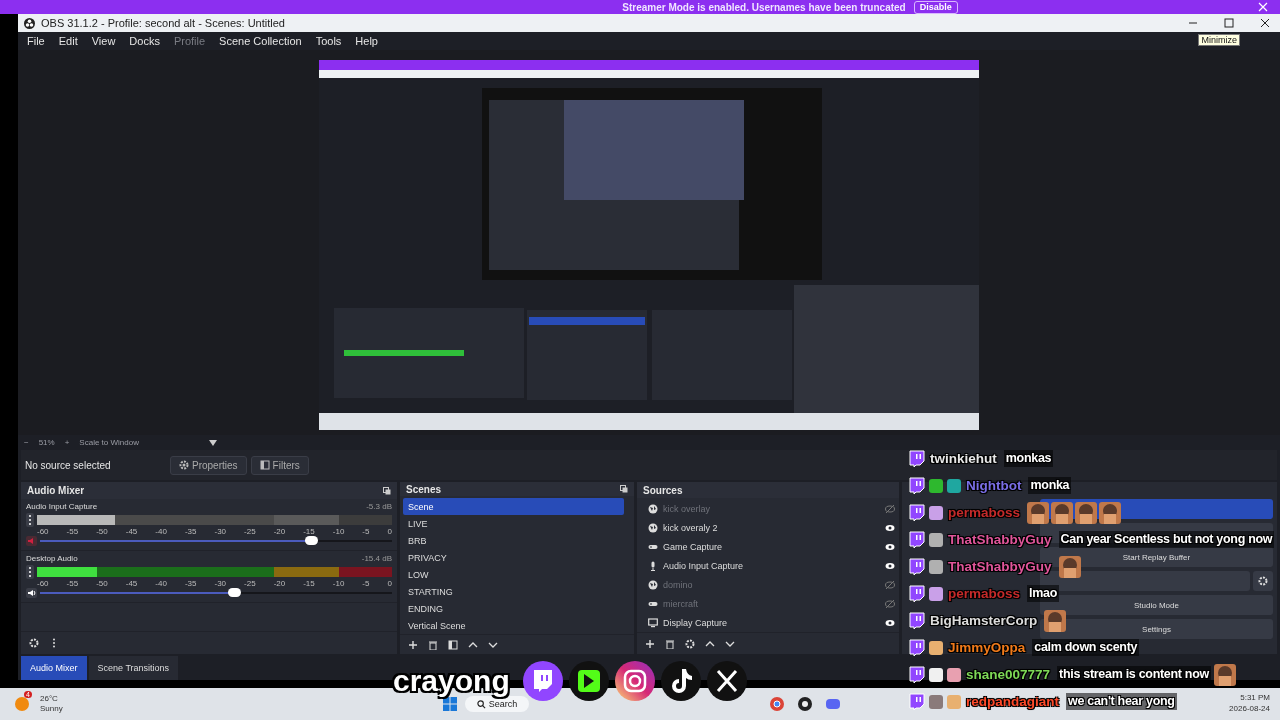  I want to click on scene-item: PRIVACY, so click(513, 558).